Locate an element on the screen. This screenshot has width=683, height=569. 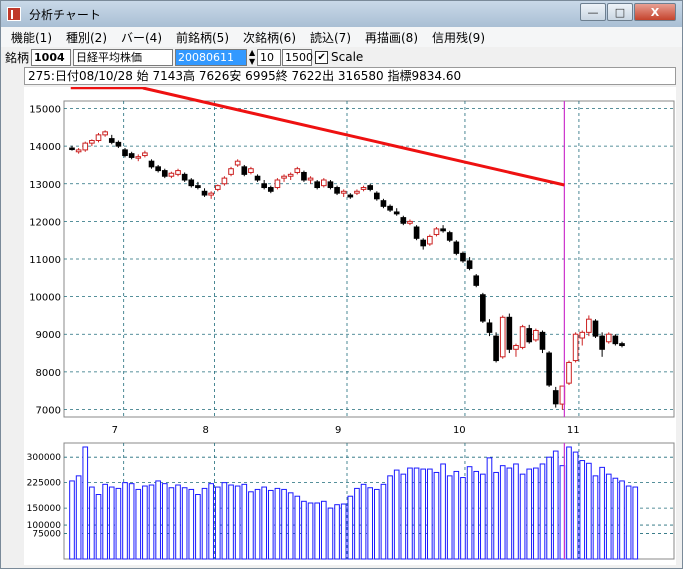
stock-name-field: 日経平均株価 is located at coordinates (123, 57).